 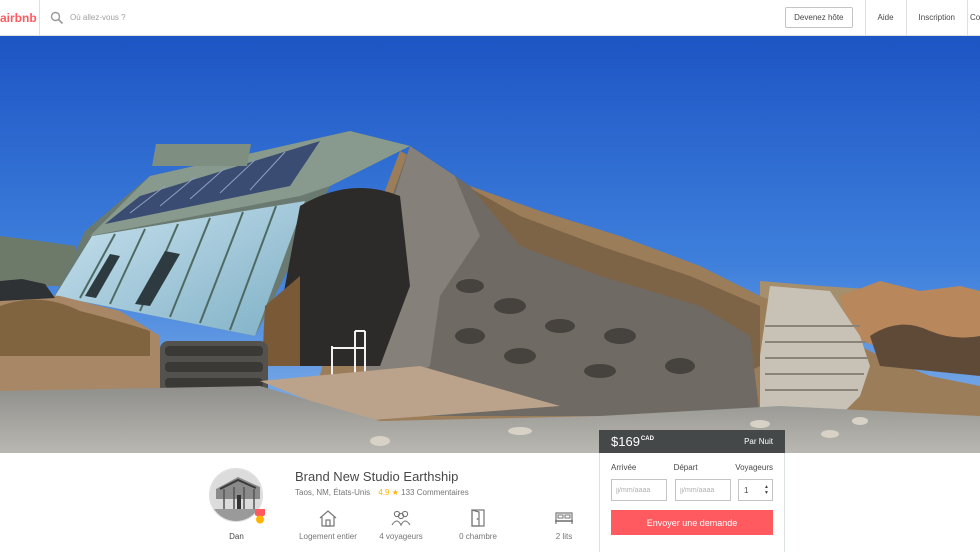 What do you see at coordinates (170, 17) in the screenshot?
I see `search-input` at bounding box center [170, 17].